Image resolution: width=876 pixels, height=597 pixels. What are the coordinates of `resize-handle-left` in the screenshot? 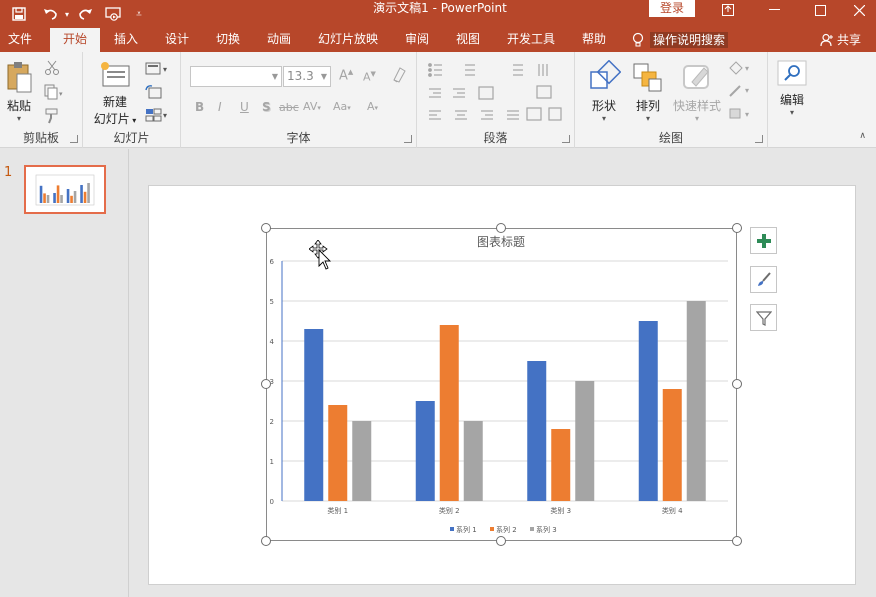 It's located at (266, 384).